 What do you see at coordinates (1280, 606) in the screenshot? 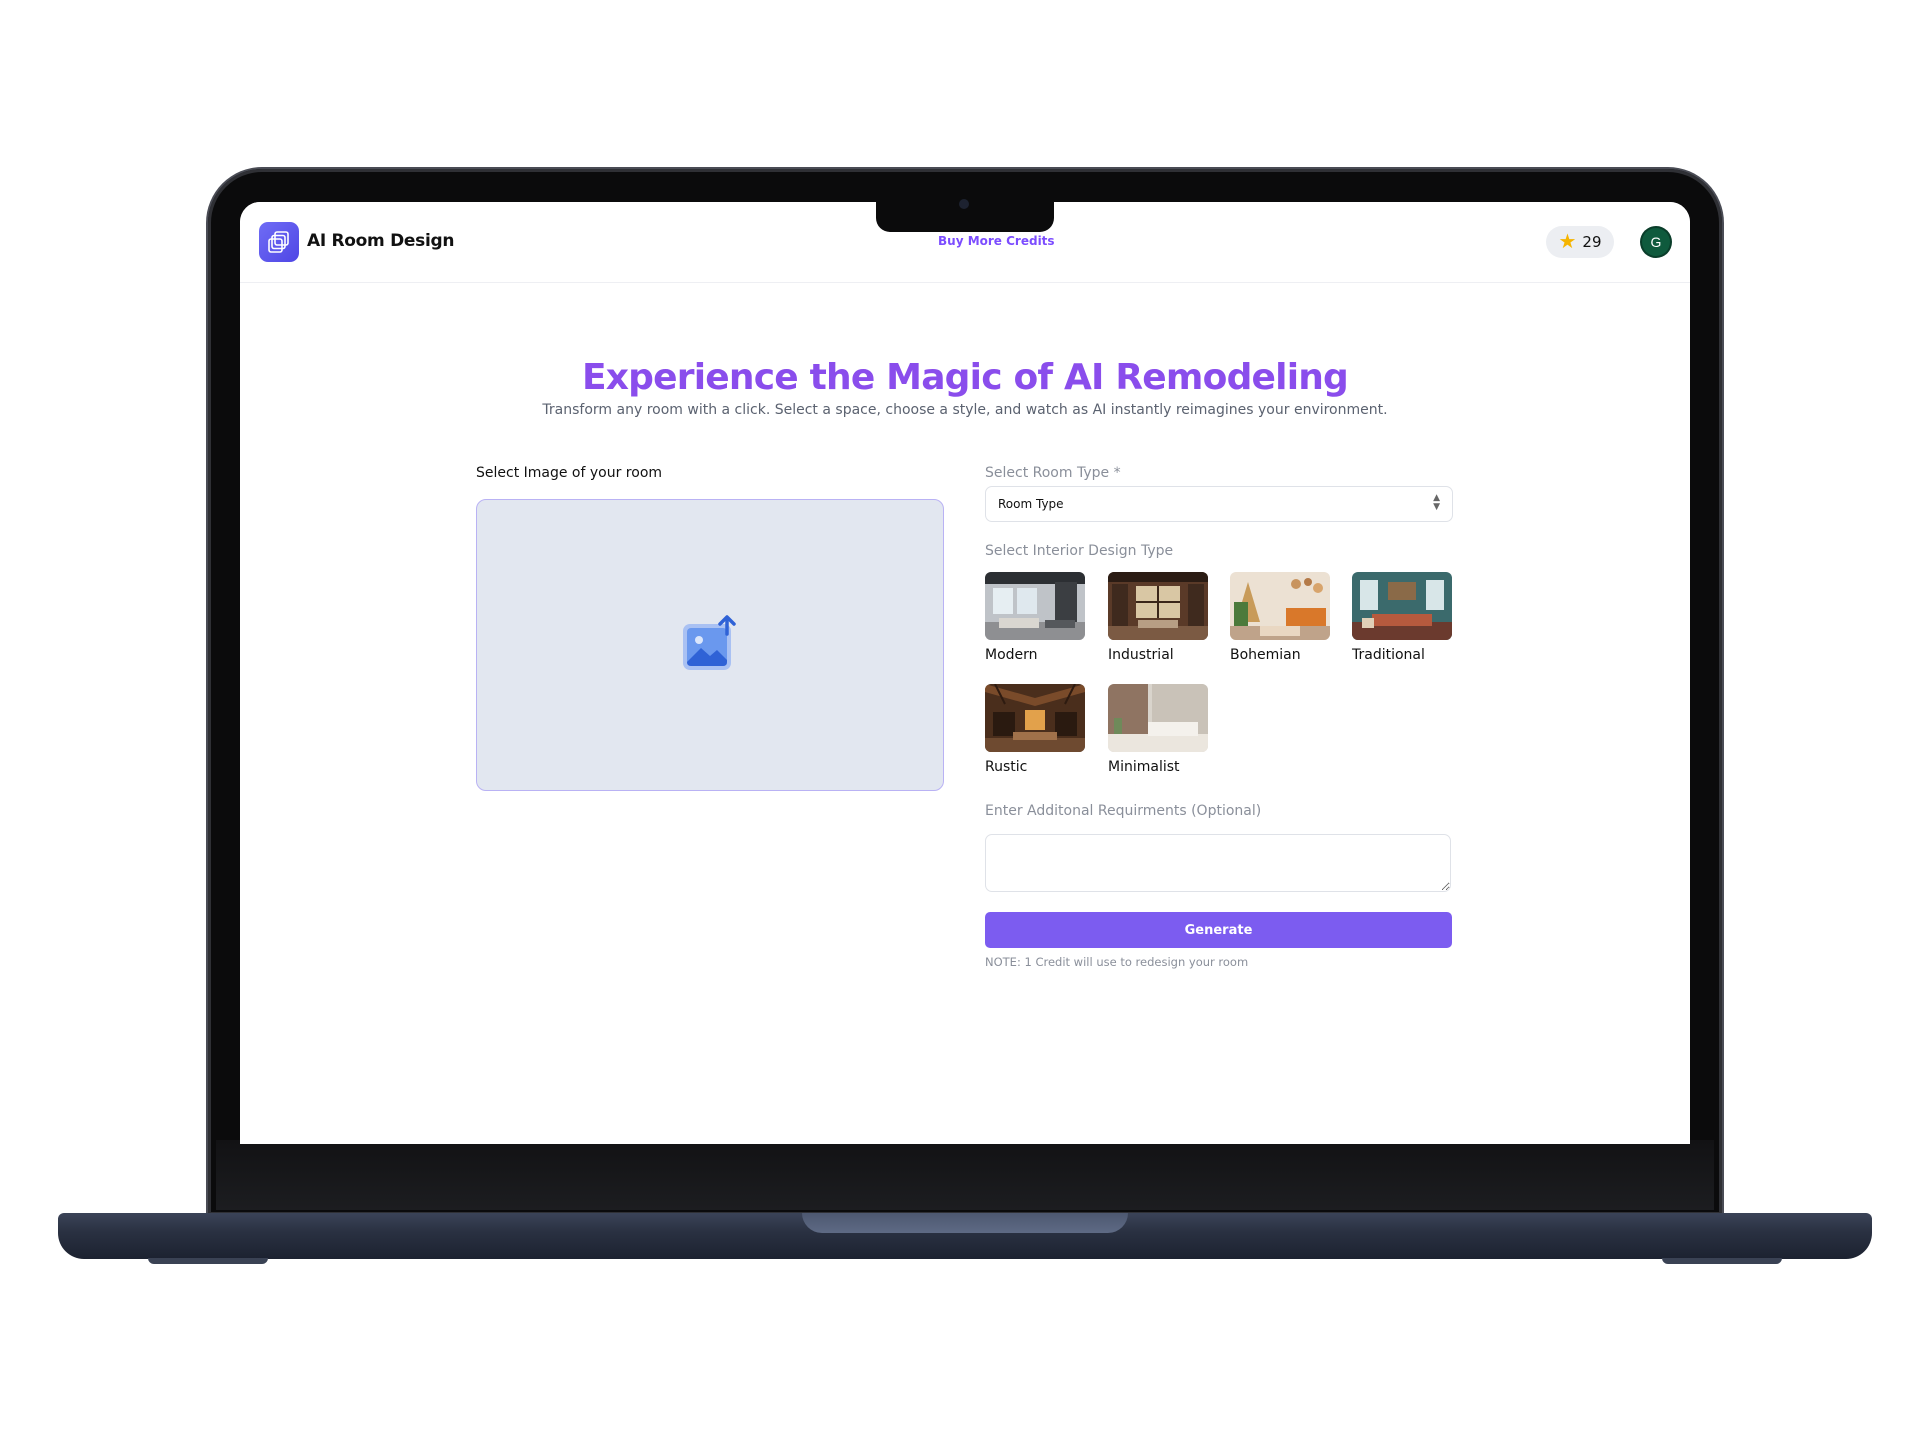
I see `bohemian-room-image` at bounding box center [1280, 606].